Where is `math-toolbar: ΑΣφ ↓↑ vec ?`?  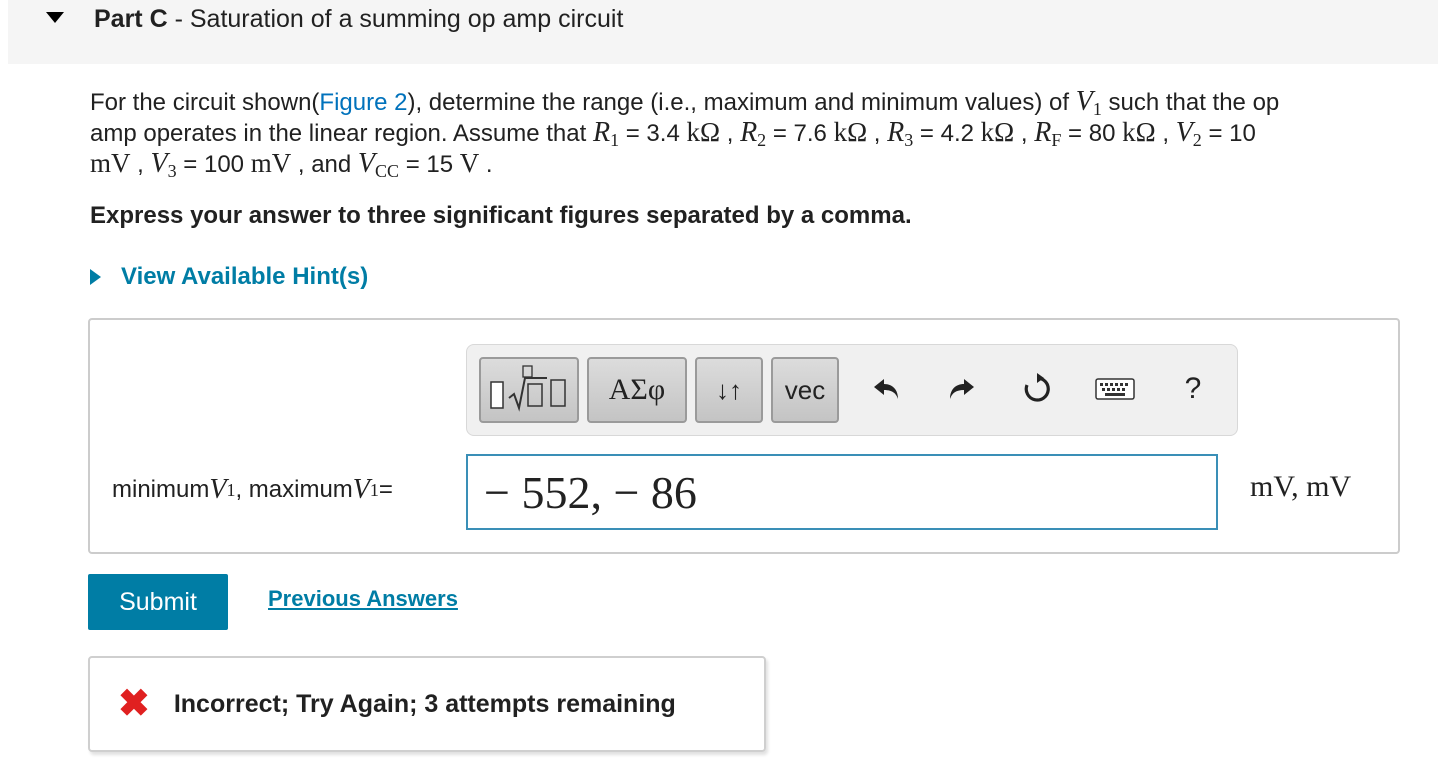
math-toolbar: ΑΣφ ↓↑ vec ? is located at coordinates (852, 390).